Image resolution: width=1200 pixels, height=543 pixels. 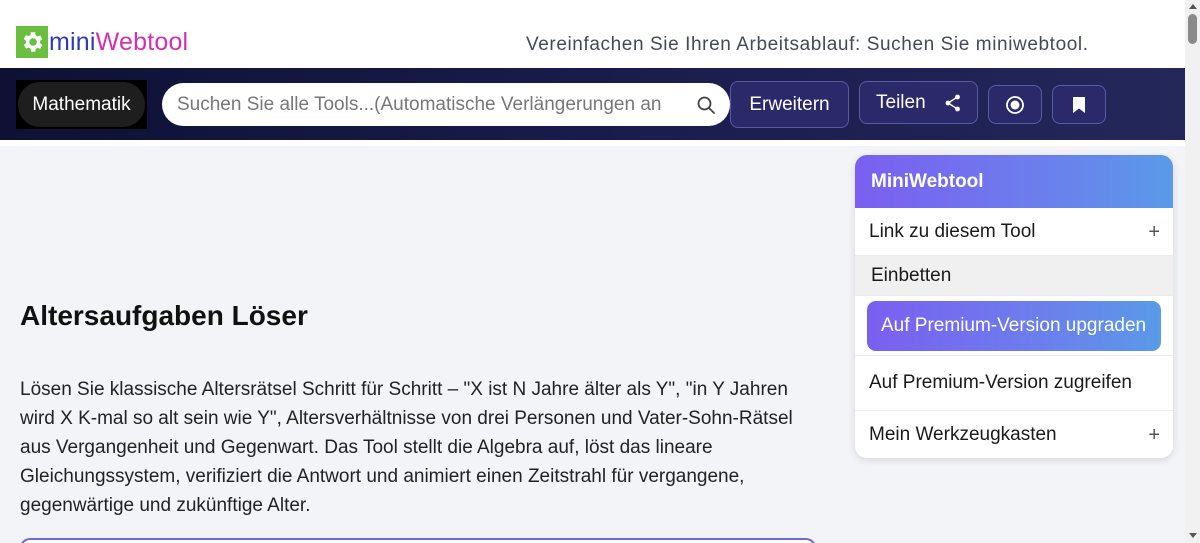 I want to click on record-button, so click(x=1015, y=104).